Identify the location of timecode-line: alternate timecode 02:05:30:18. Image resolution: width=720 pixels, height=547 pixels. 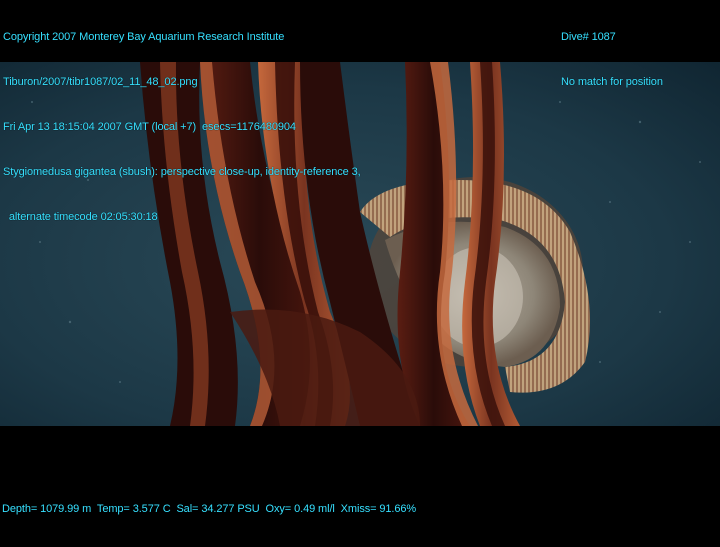
(80, 217).